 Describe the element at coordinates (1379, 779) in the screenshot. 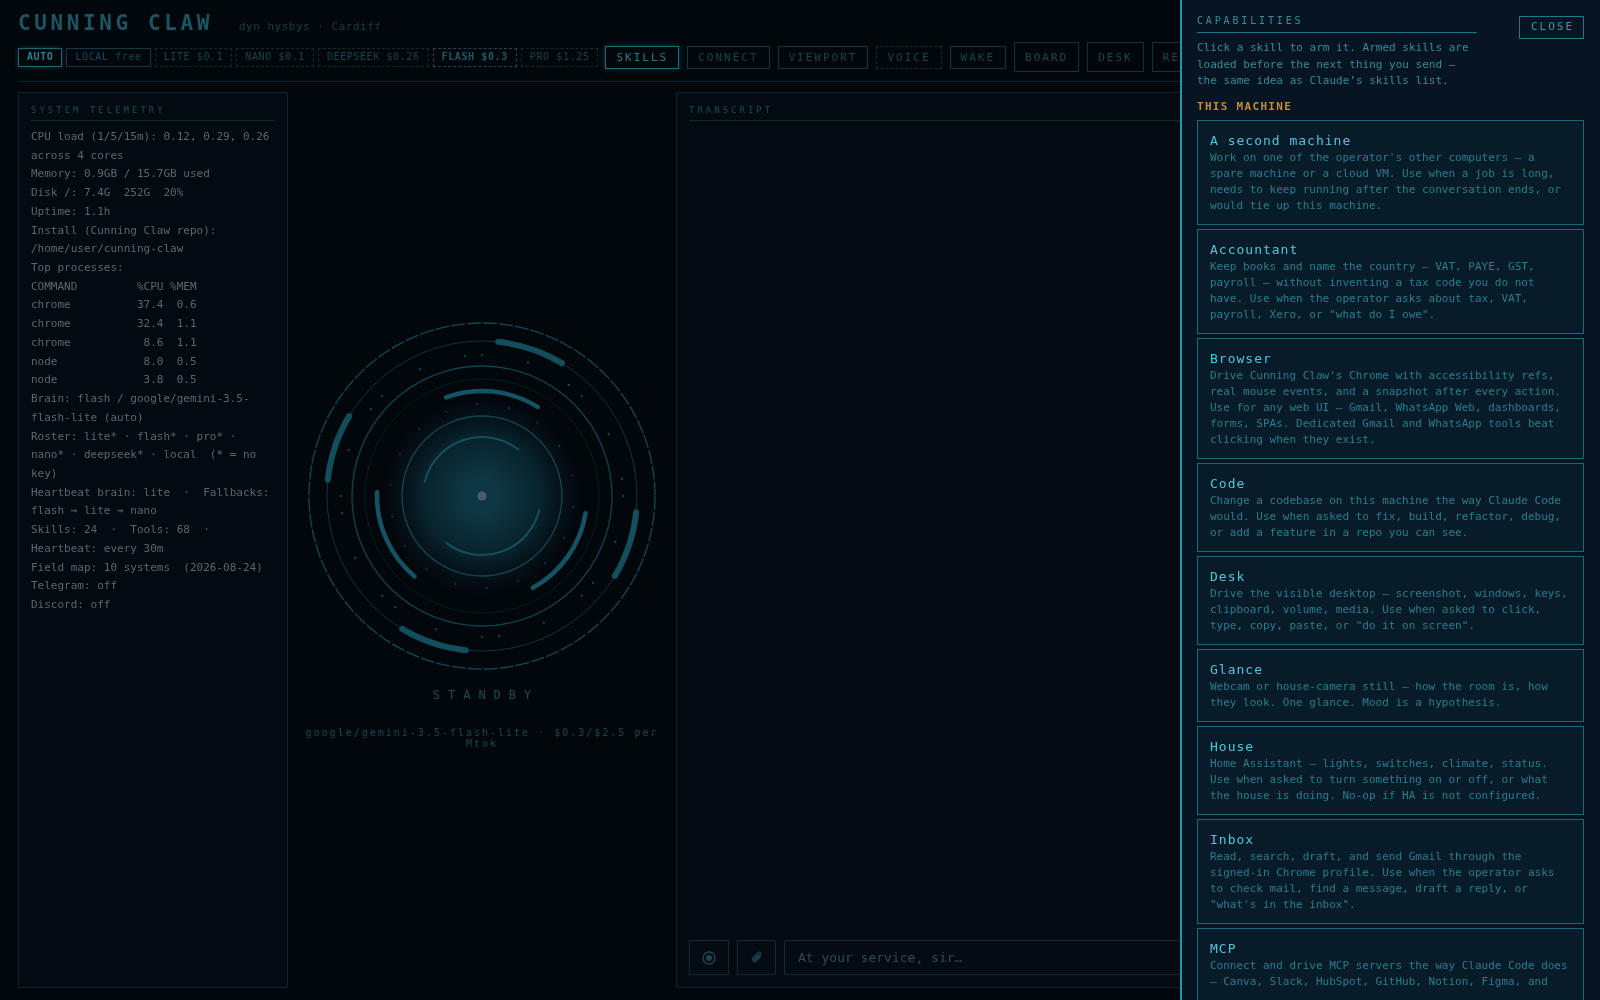

I see `skill-description: Home Assistant — lights, switches, climate, status. Use when asked to turn something on or off, or what the house is doing. No-op if HA is not configured.` at that location.